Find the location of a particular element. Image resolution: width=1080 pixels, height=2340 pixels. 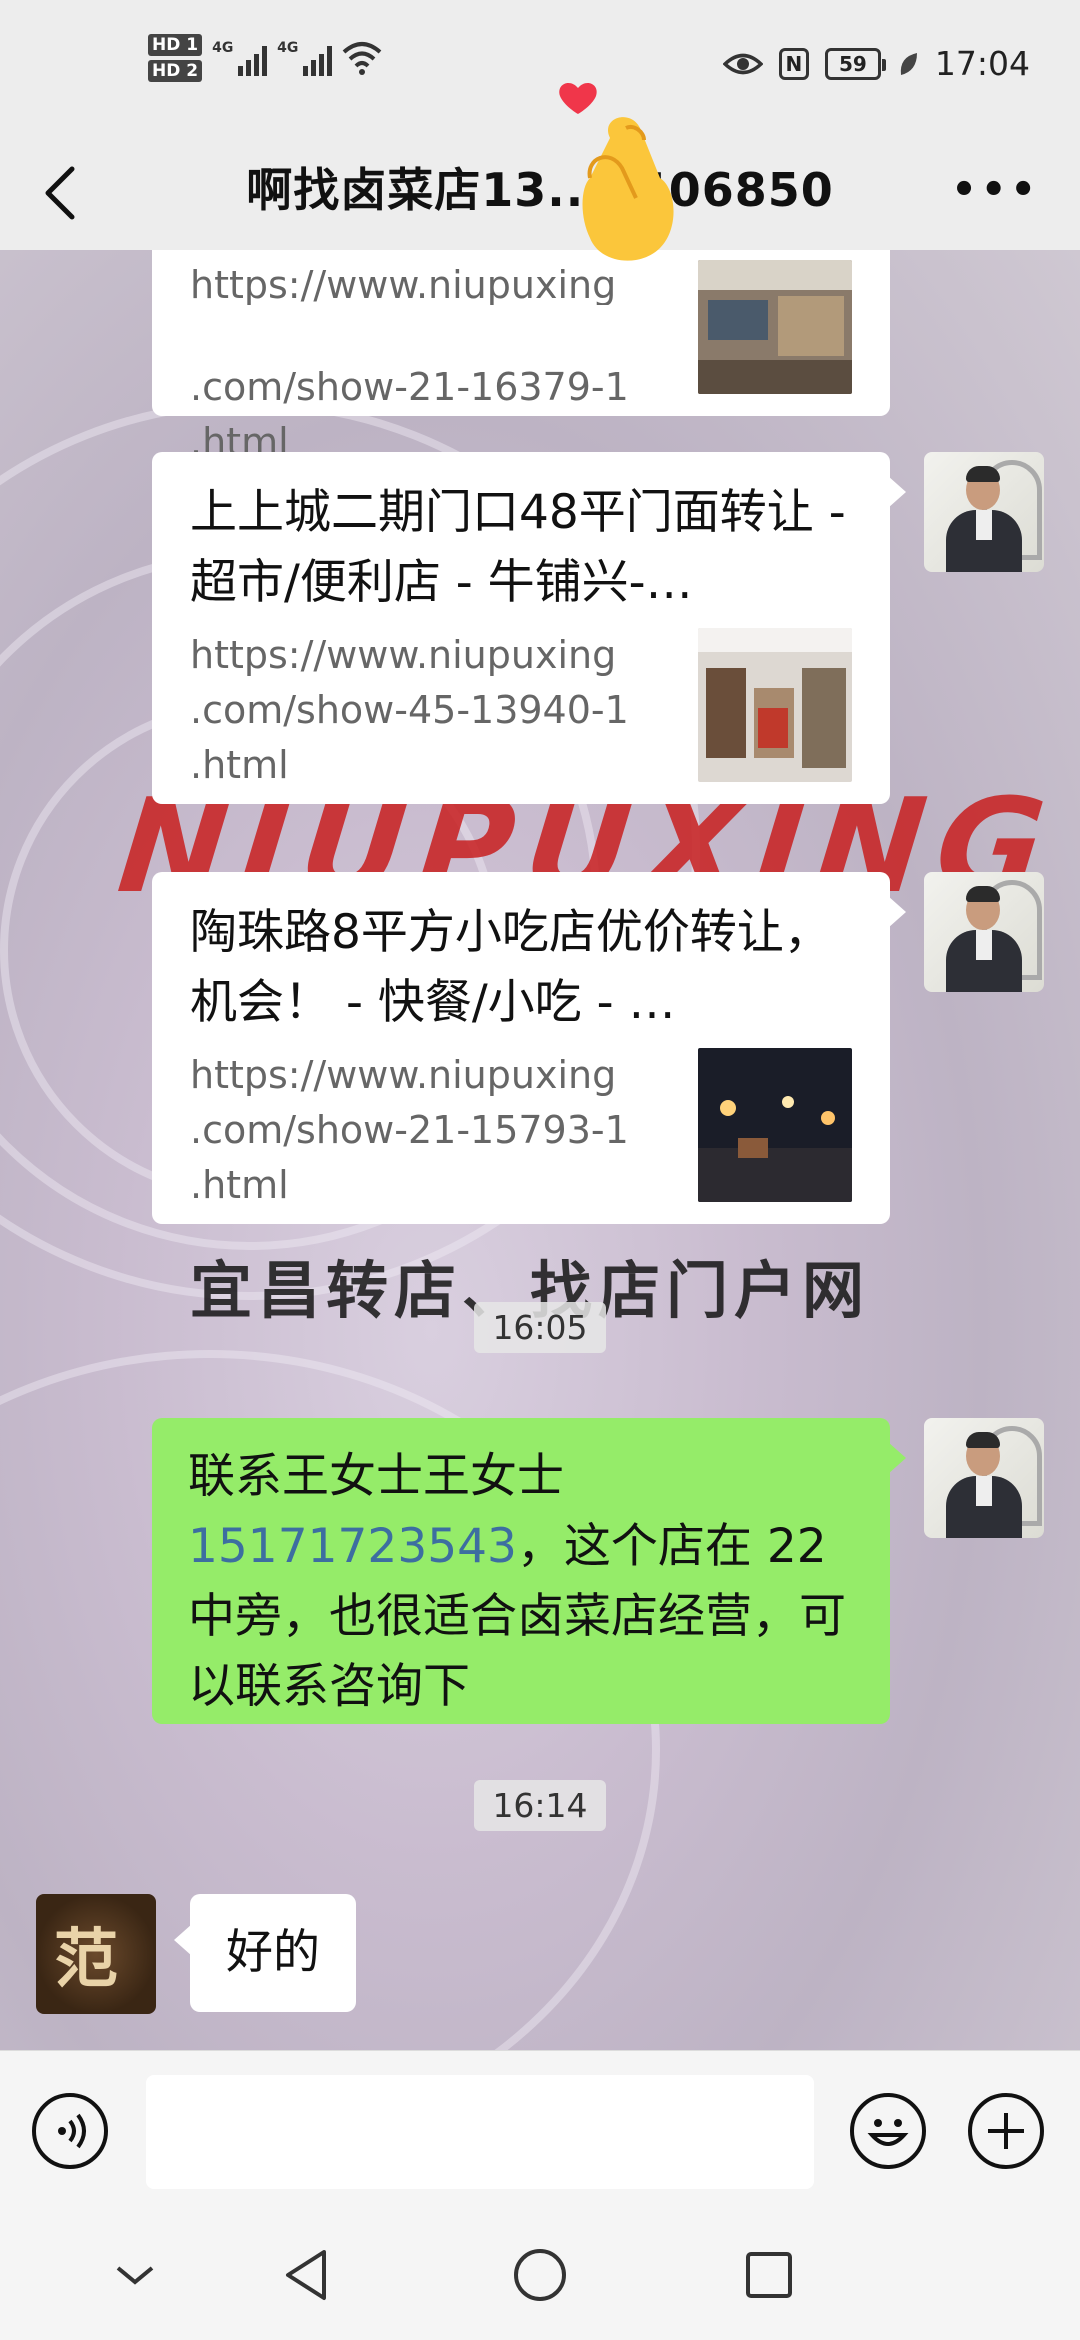

system-nav-bar is located at coordinates (540, 2275).